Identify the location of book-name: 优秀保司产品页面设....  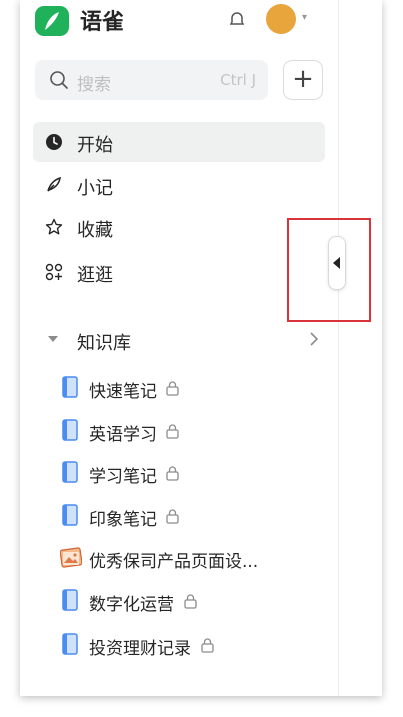
(174, 562).